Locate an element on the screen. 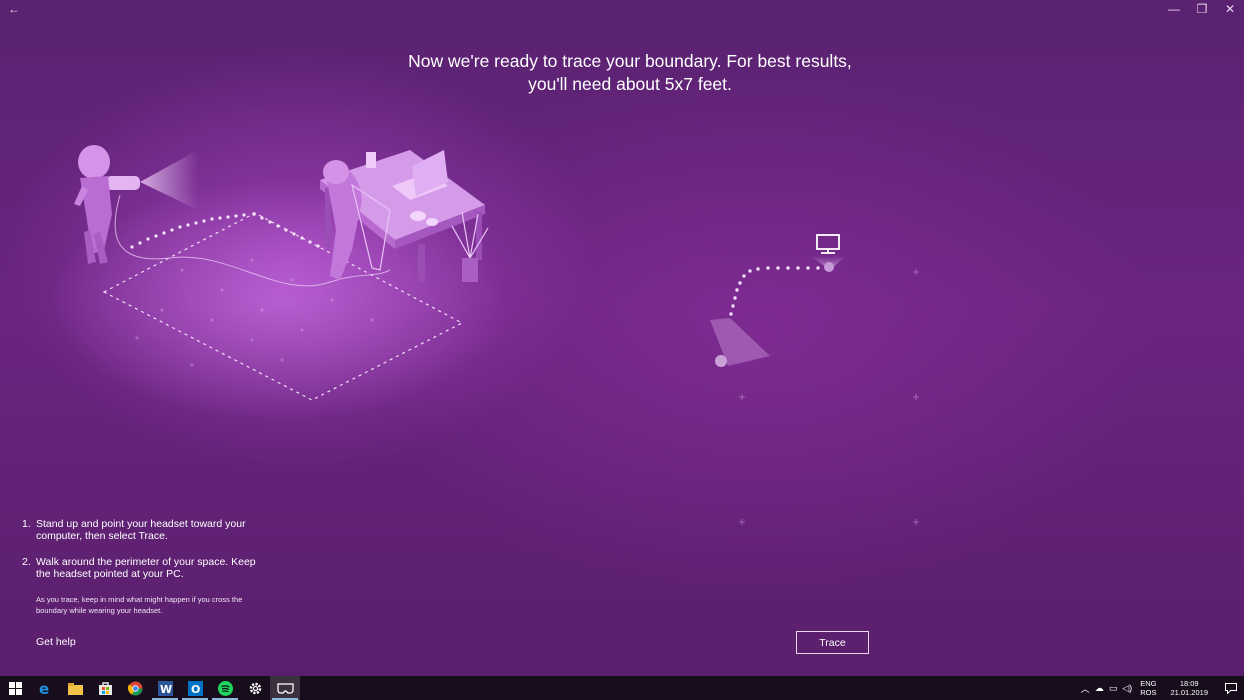 The width and height of the screenshot is (1244, 700). monitor-icon is located at coordinates (828, 244).